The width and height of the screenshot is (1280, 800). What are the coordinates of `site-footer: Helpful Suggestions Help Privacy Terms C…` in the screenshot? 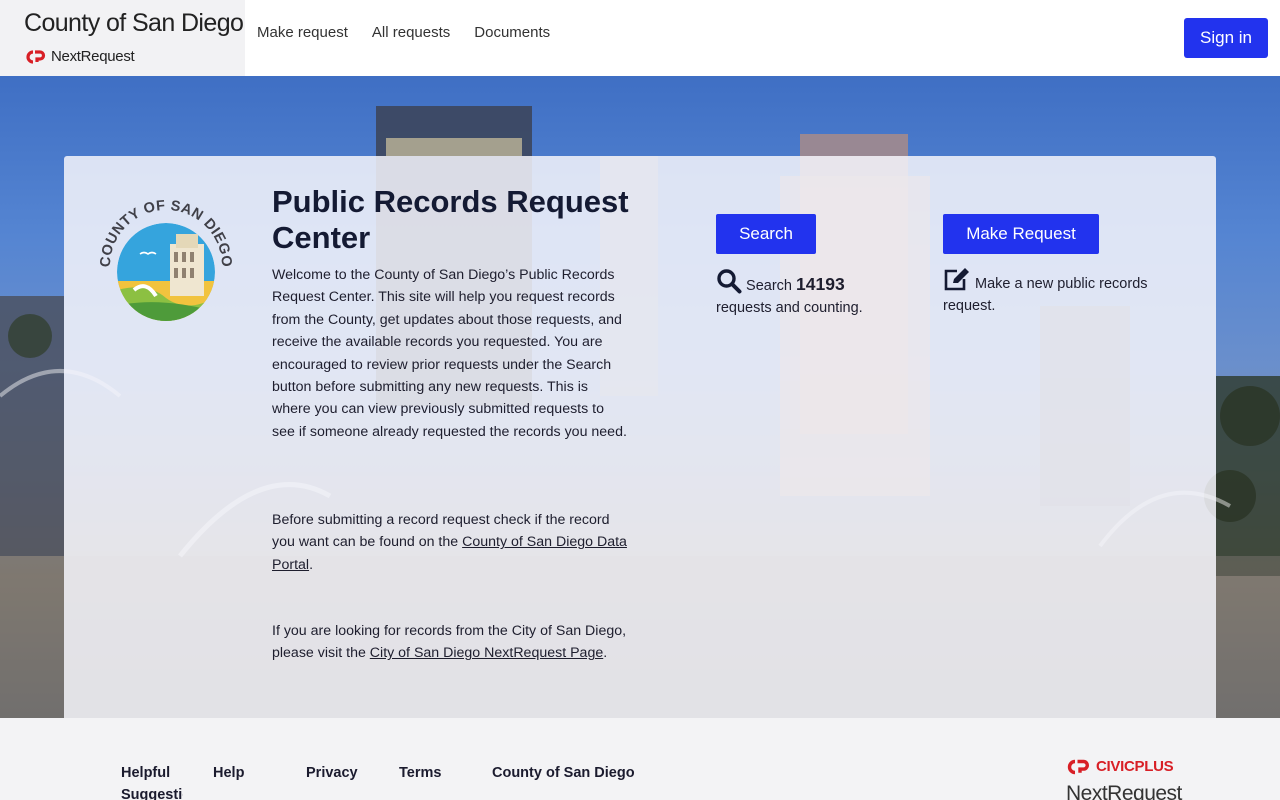 It's located at (640, 759).